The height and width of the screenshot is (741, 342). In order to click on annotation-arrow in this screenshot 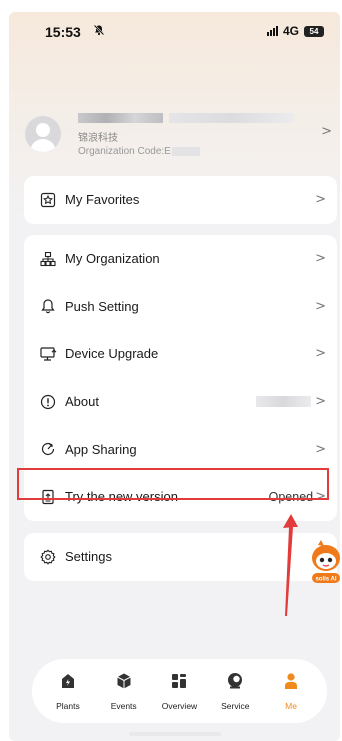, I will do `click(290, 565)`.